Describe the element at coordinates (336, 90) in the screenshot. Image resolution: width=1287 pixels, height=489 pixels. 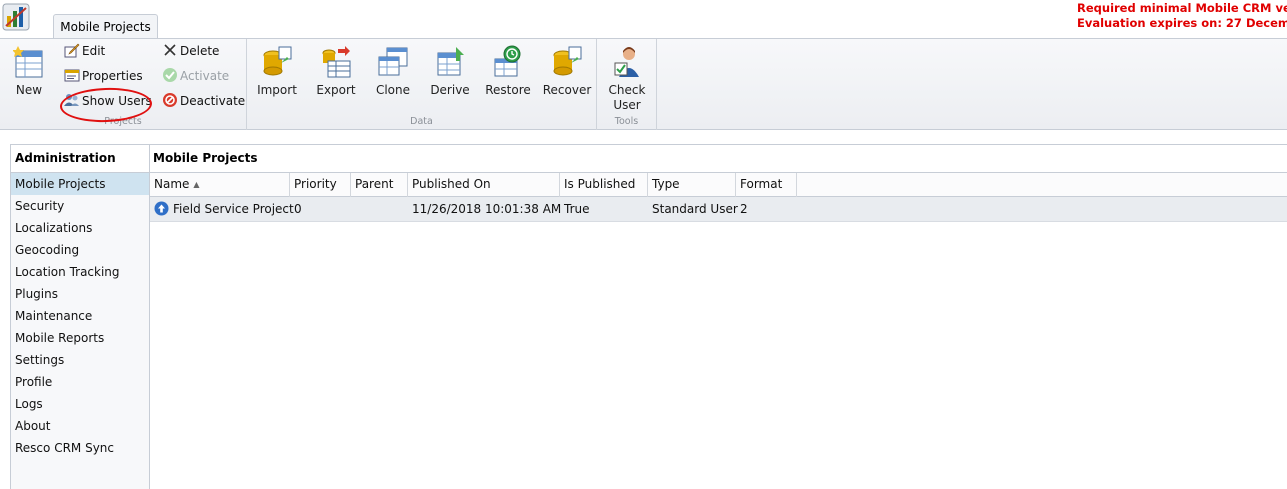
I see `export-label: Export` at that location.